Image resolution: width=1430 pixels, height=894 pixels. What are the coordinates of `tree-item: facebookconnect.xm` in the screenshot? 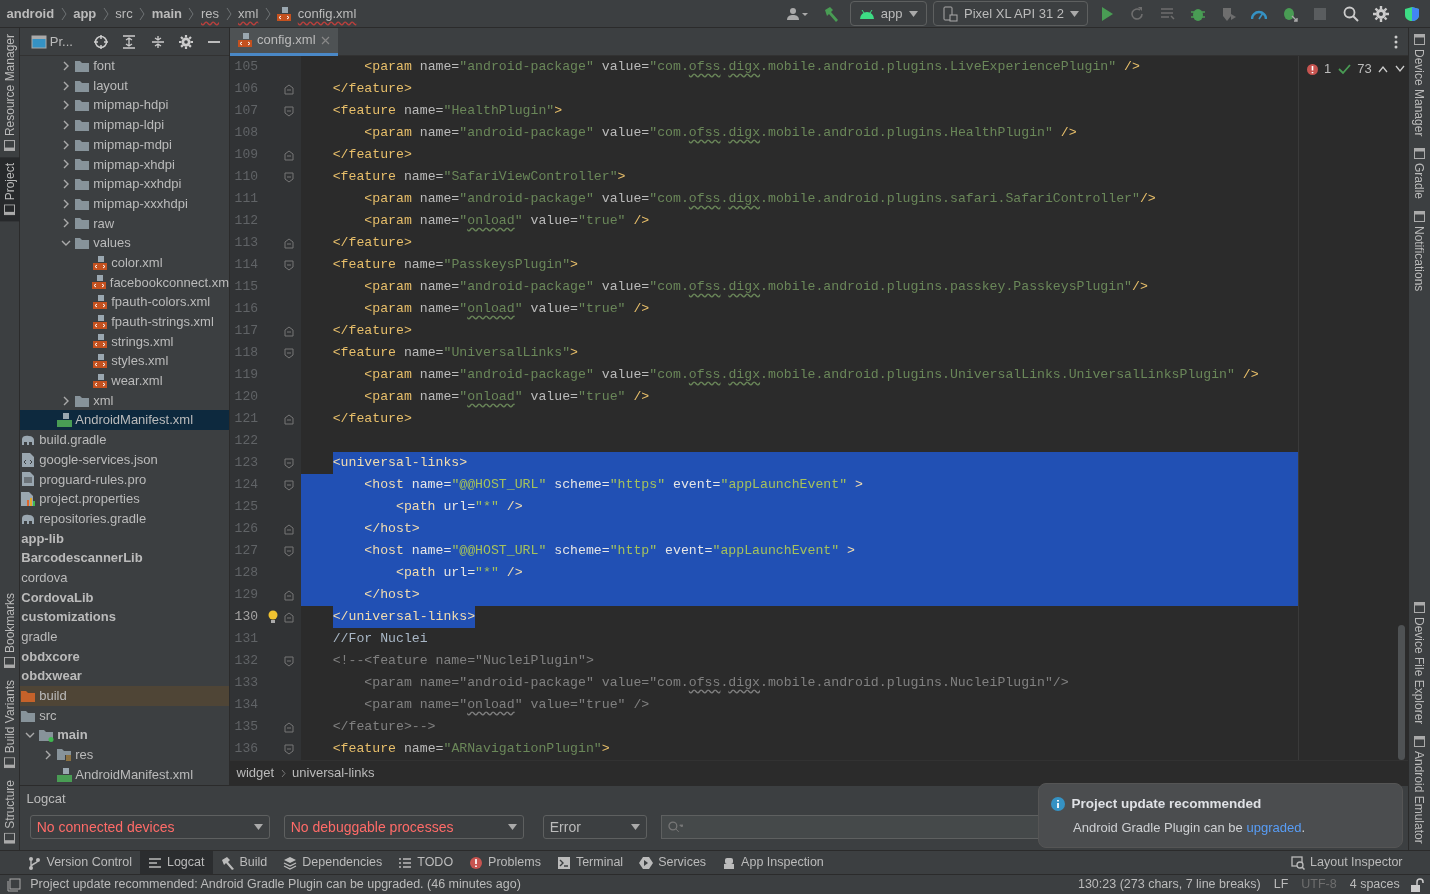 It's located at (124, 282).